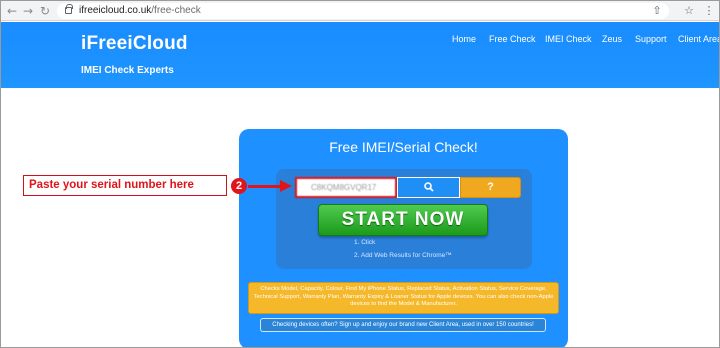 The width and height of the screenshot is (720, 348). What do you see at coordinates (403, 147) in the screenshot?
I see `card-title: Free IMEI/Serial Check!` at bounding box center [403, 147].